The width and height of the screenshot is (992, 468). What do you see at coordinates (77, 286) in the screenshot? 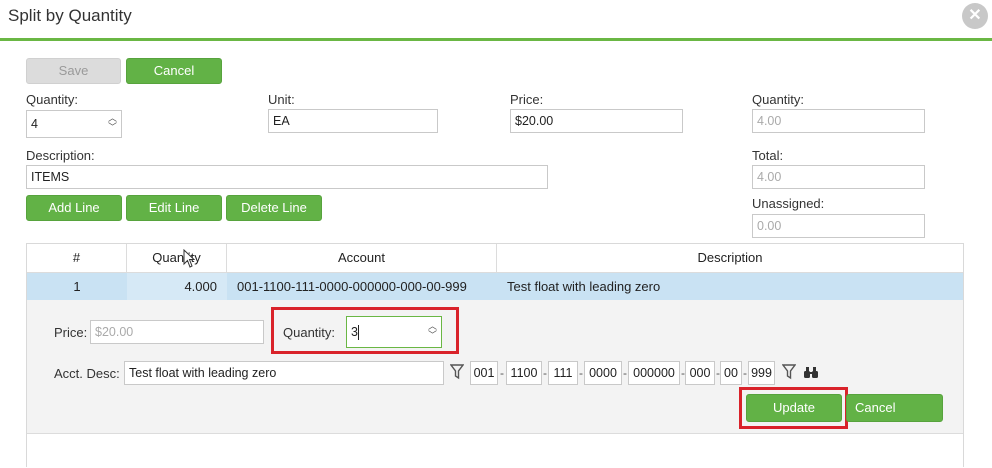
I see `row-number: 1` at bounding box center [77, 286].